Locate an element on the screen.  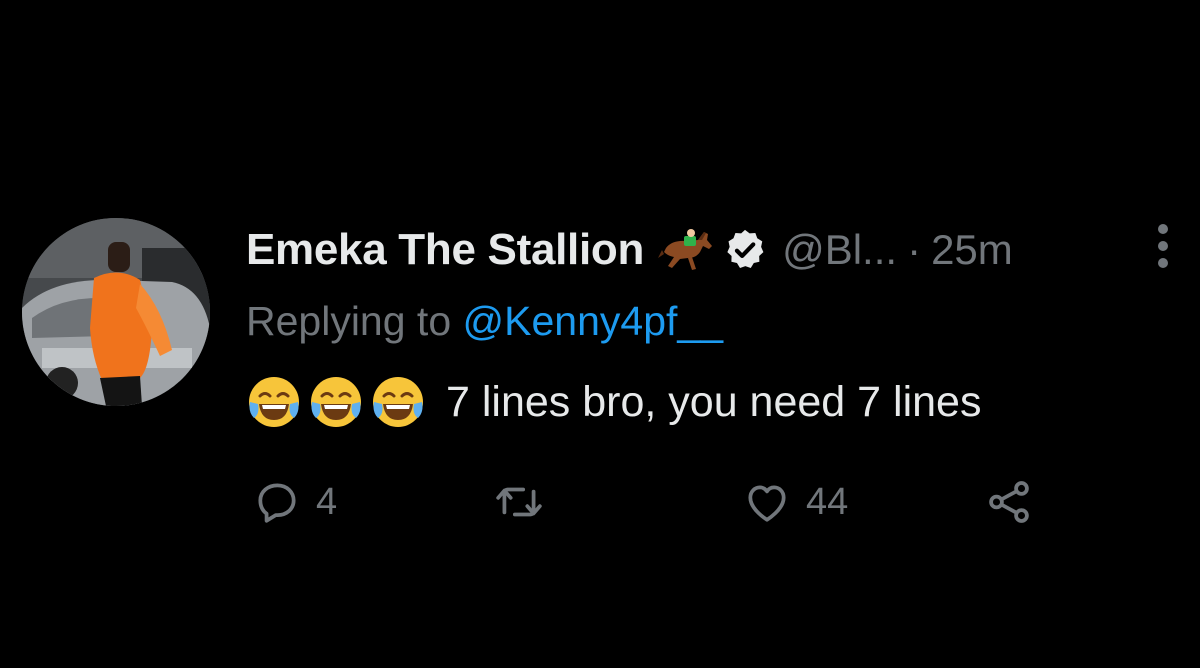
avatar is located at coordinates (116, 312).